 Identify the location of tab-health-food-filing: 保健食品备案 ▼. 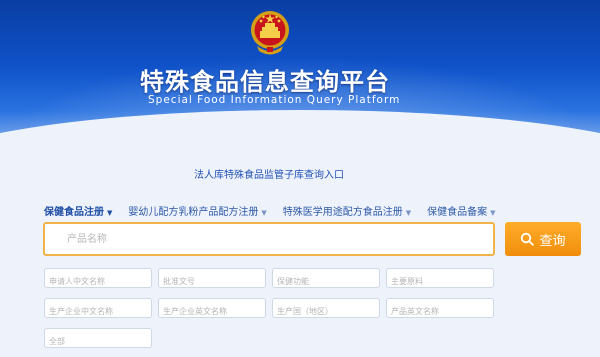
(461, 211).